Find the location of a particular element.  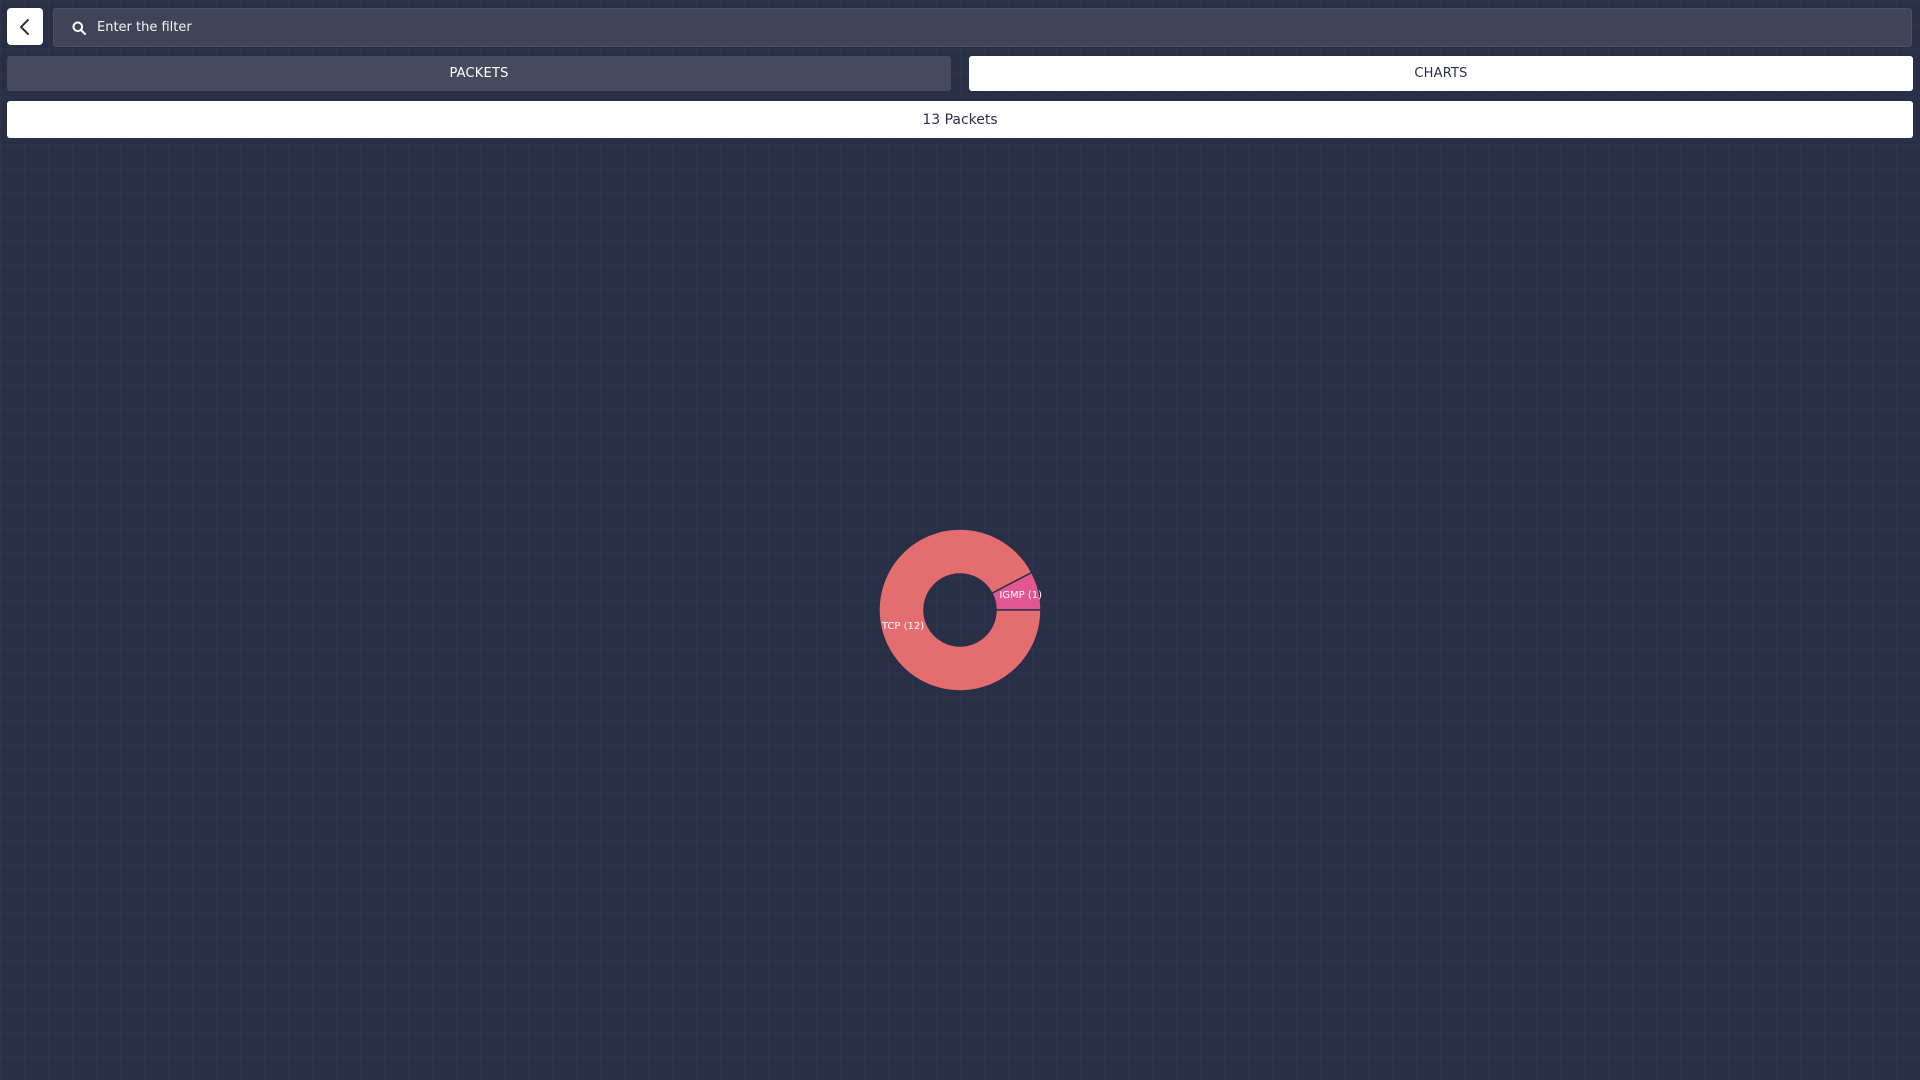

tab-packets: PACKETS is located at coordinates (479, 73).